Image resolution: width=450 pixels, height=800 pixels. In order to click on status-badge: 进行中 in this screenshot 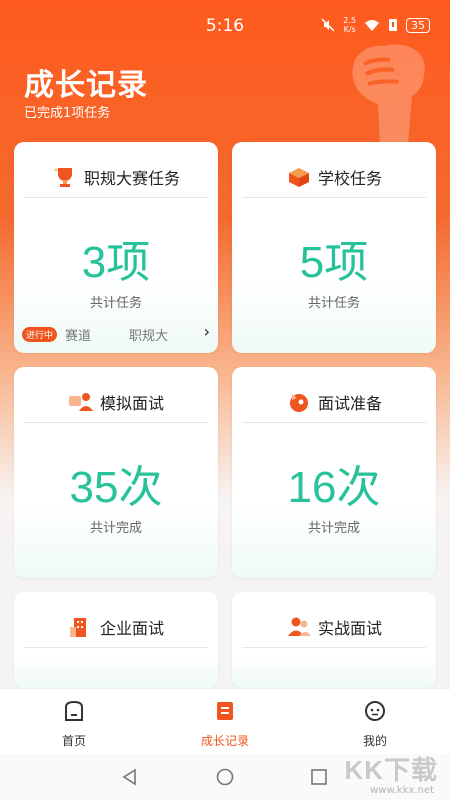, I will do `click(40, 334)`.